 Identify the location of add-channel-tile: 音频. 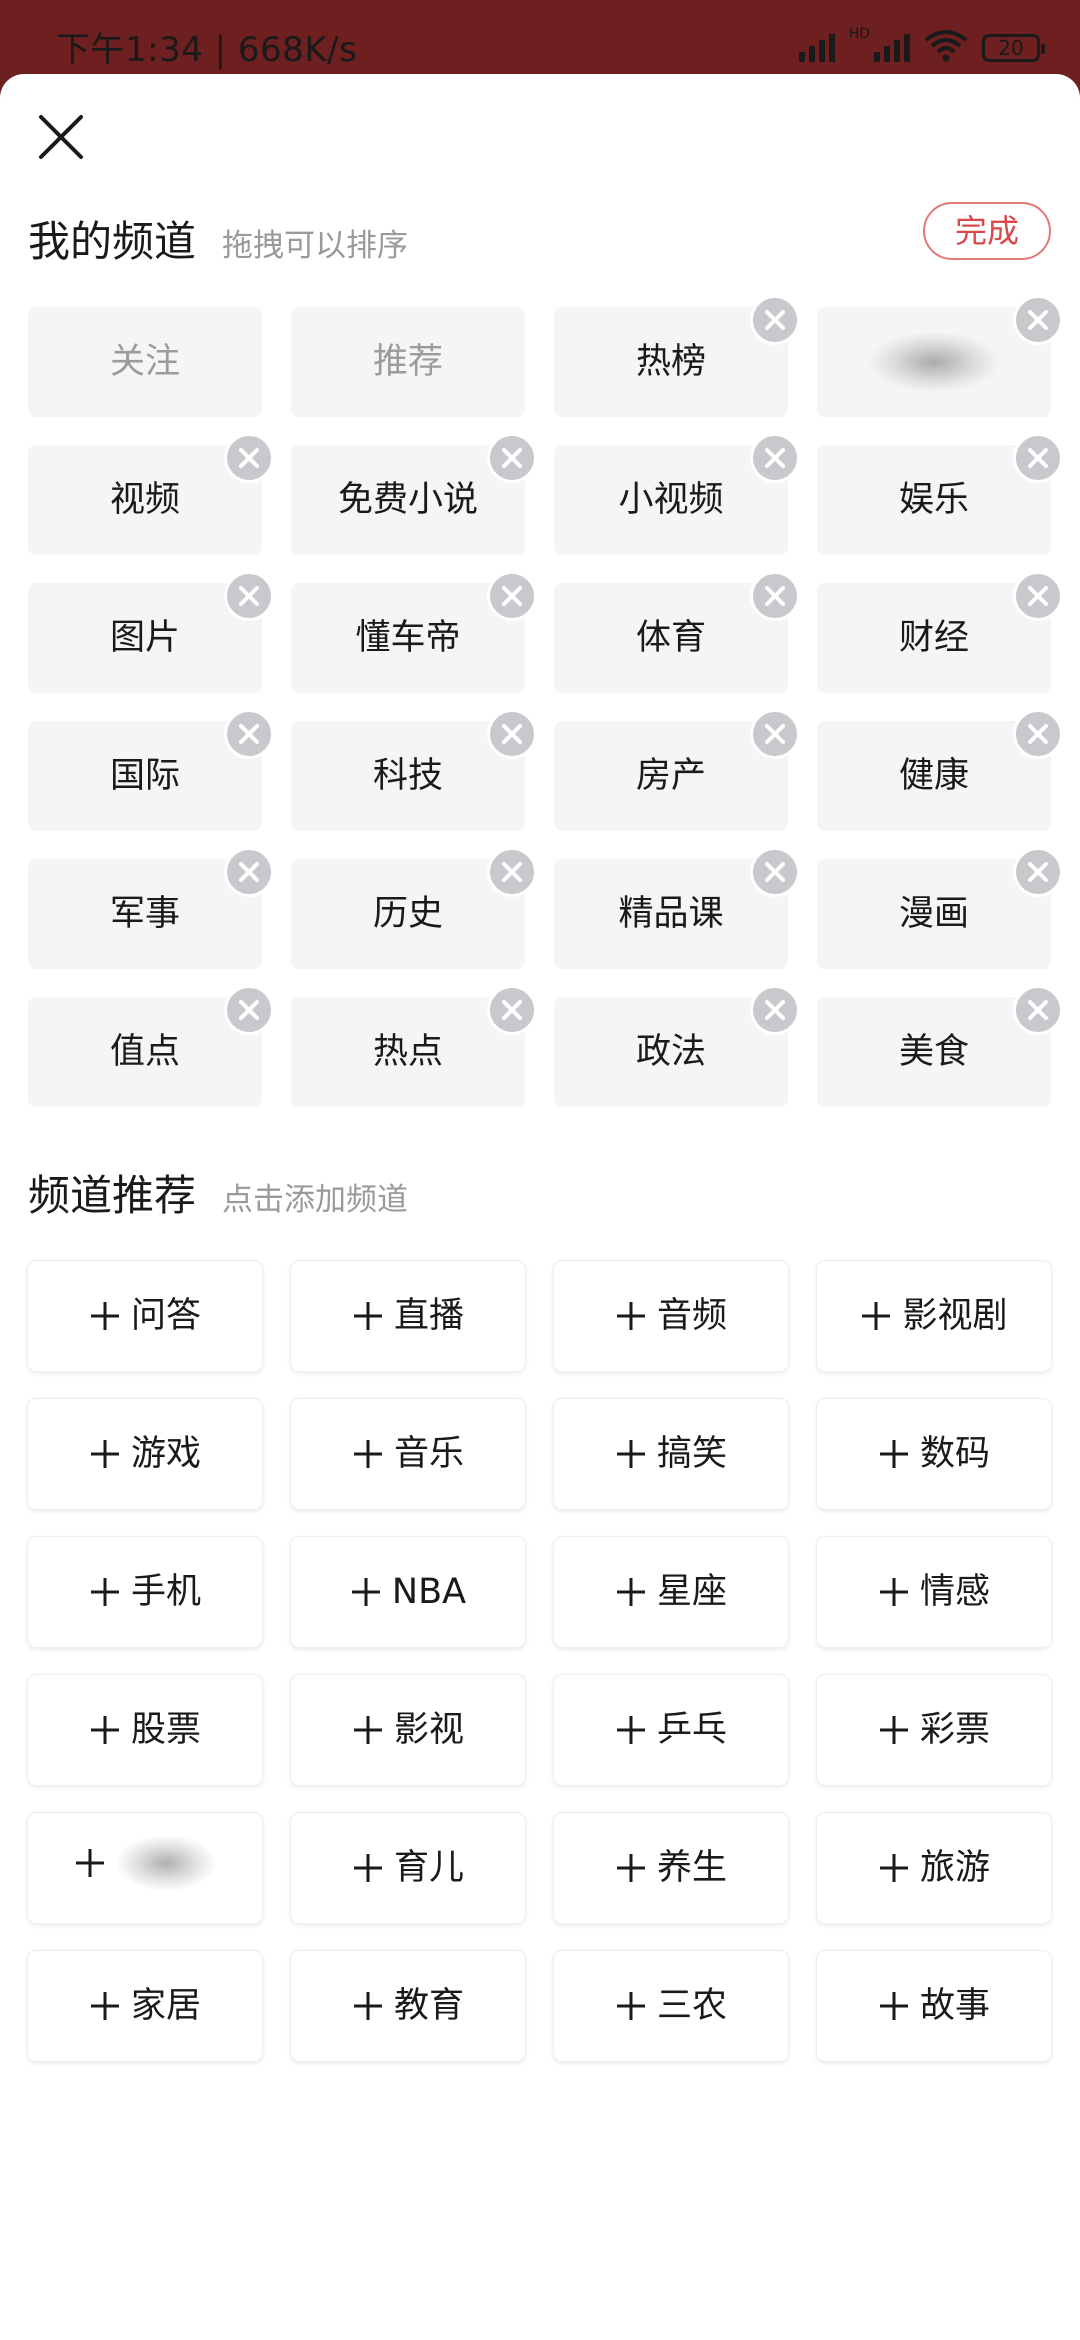
(671, 1316).